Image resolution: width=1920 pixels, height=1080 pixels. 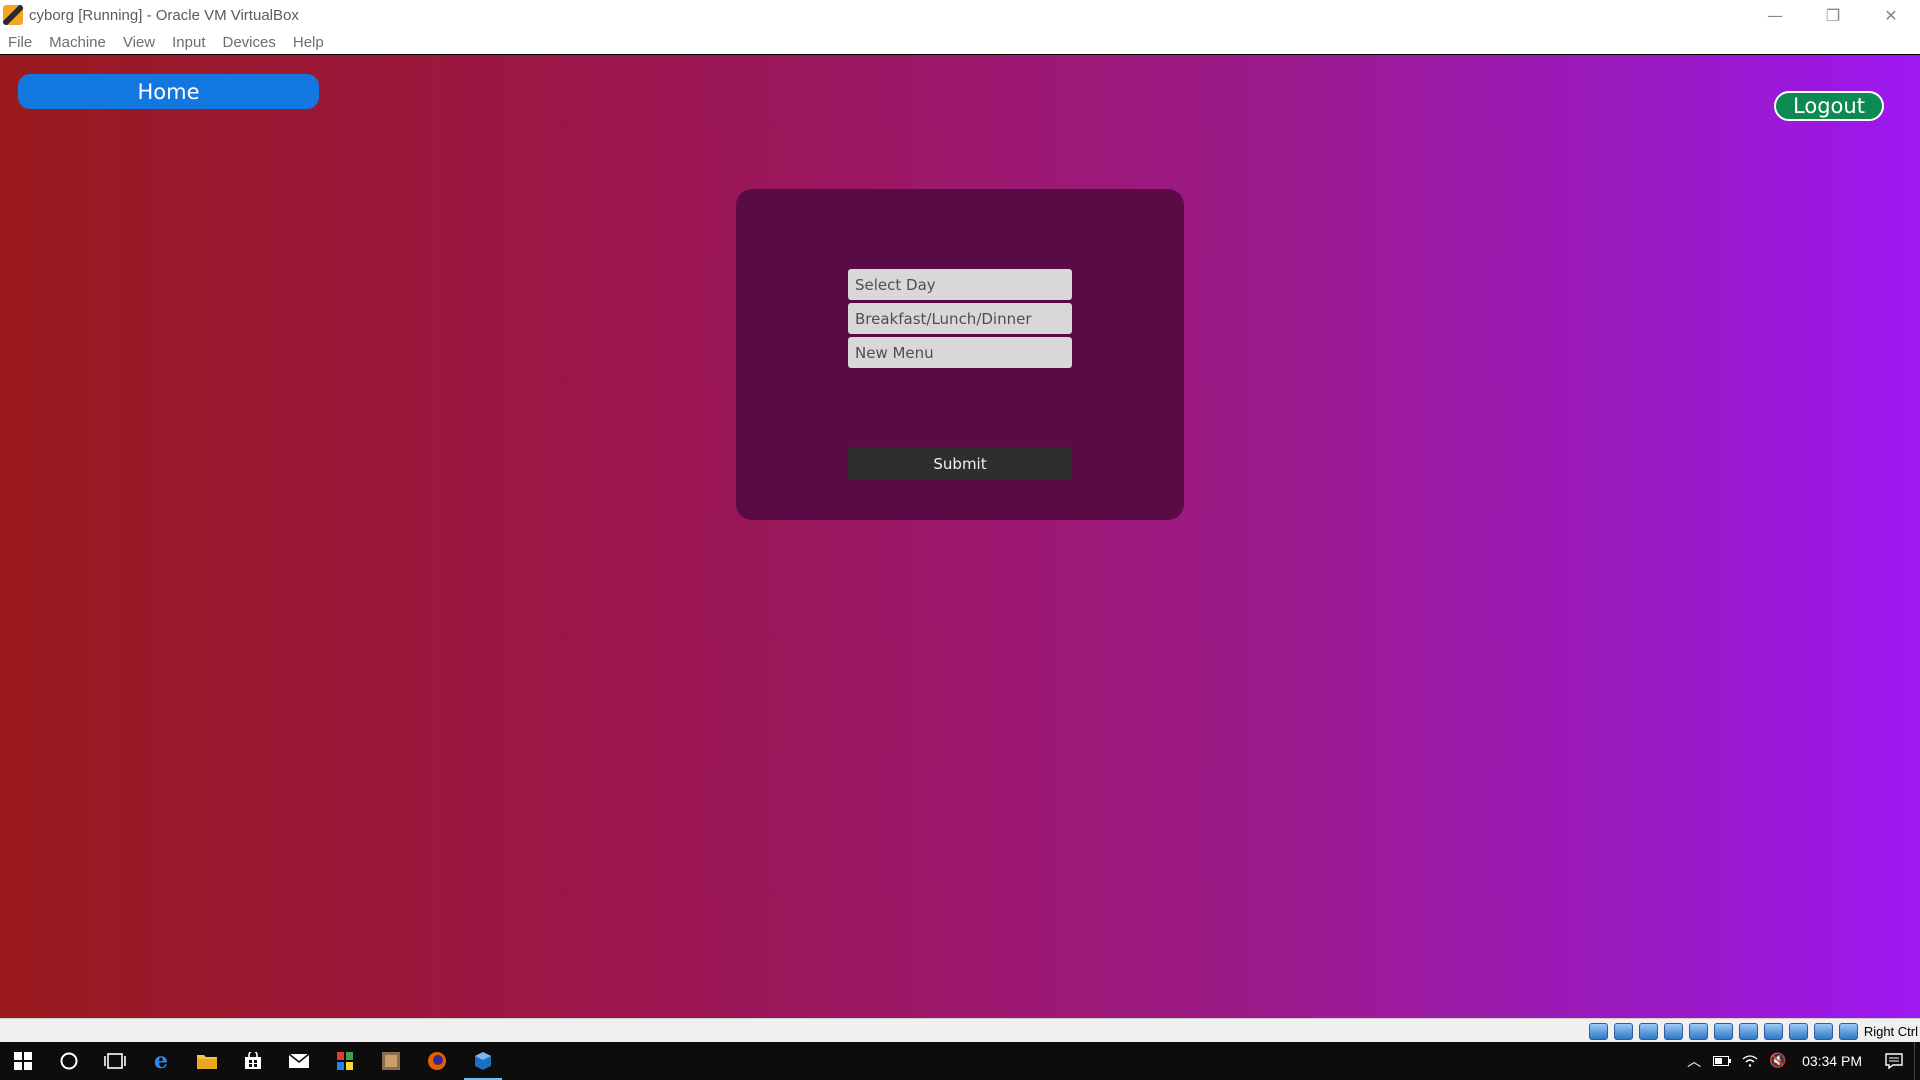 What do you see at coordinates (299, 1061) in the screenshot?
I see `mail-icon` at bounding box center [299, 1061].